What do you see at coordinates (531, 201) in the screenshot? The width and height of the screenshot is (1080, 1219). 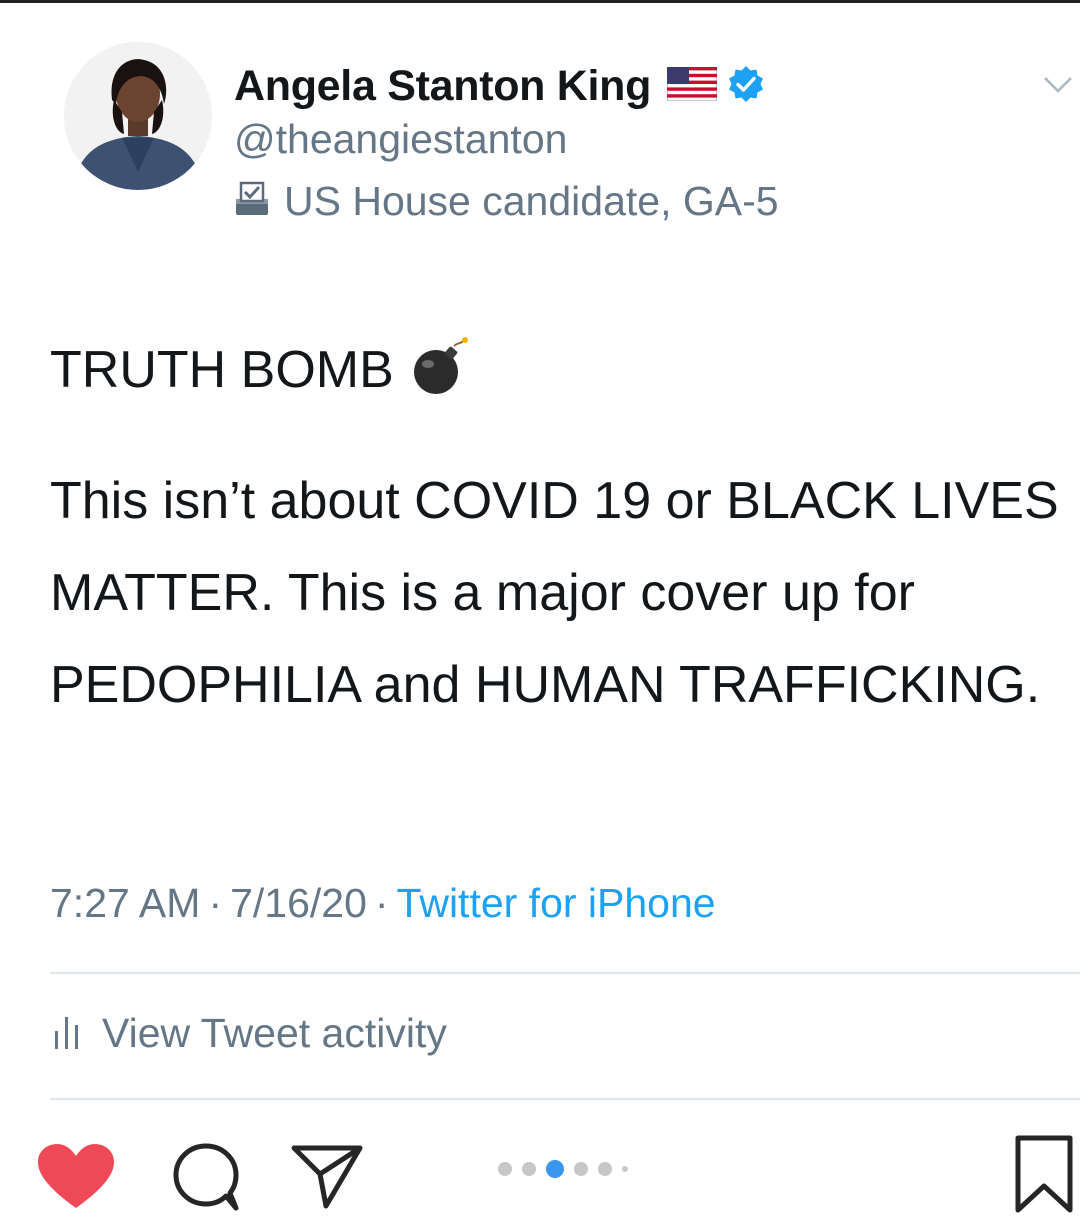 I see `bio: US House candidate, GA-5` at bounding box center [531, 201].